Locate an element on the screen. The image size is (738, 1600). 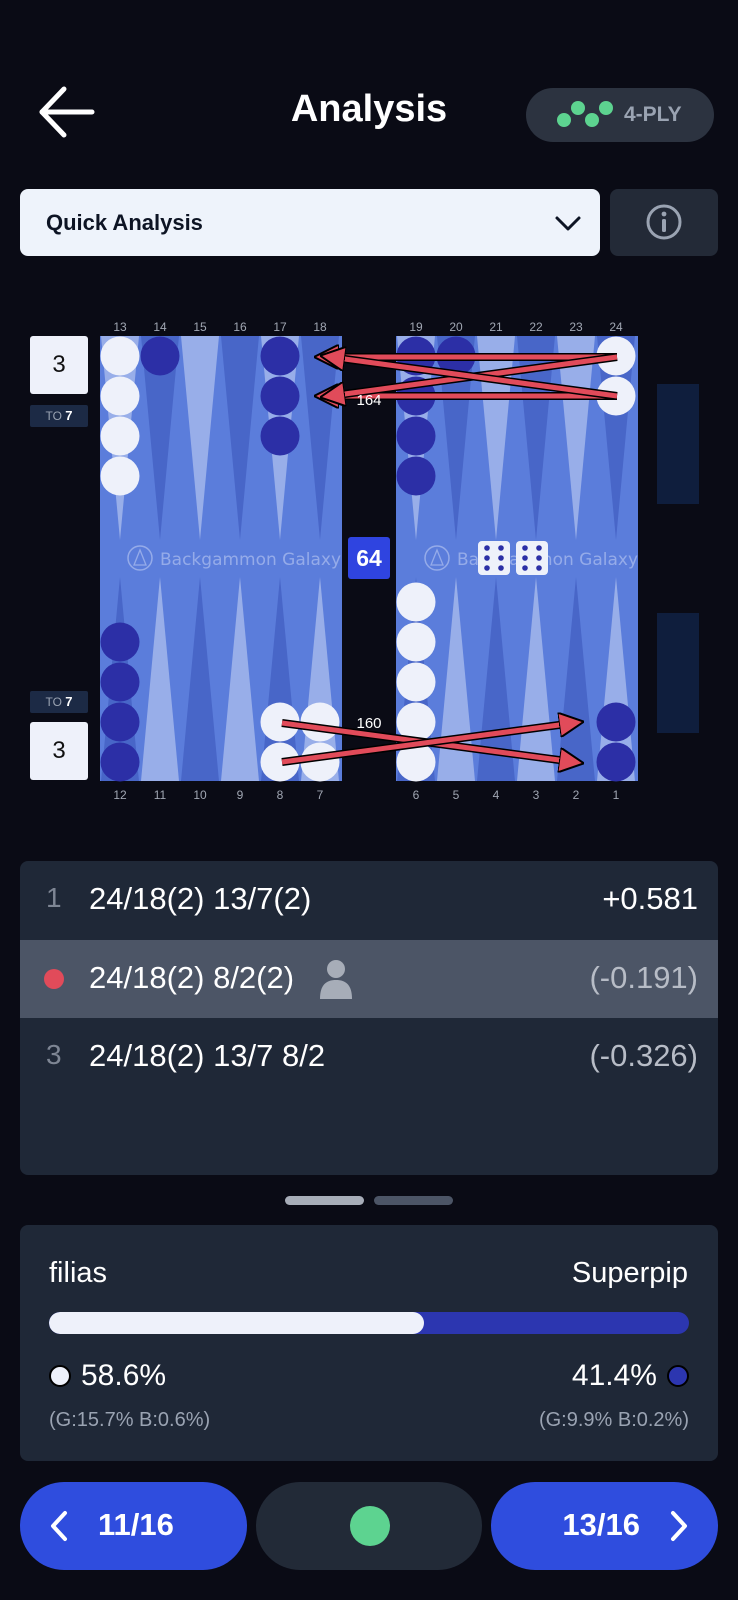
next-move-label: 13/16 is located at coordinates (601, 1524).